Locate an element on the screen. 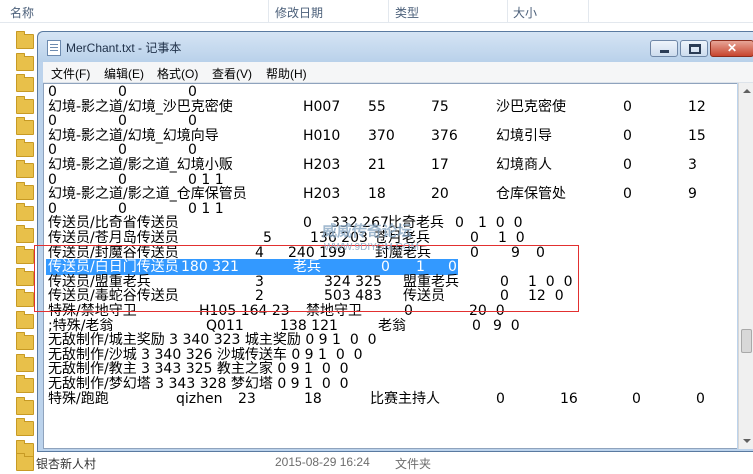 The height and width of the screenshot is (474, 753). menu-view: 查看(V) is located at coordinates (232, 73).